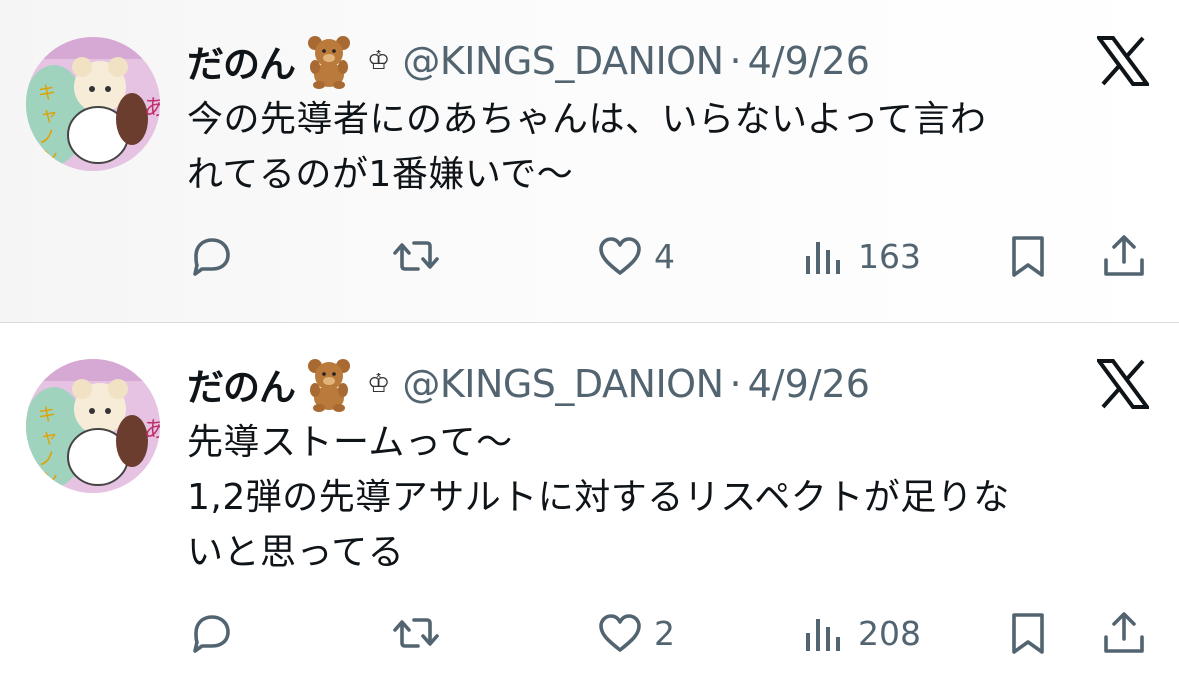 This screenshot has width=1179, height=696. I want to click on like-button: 4, so click(635, 256).